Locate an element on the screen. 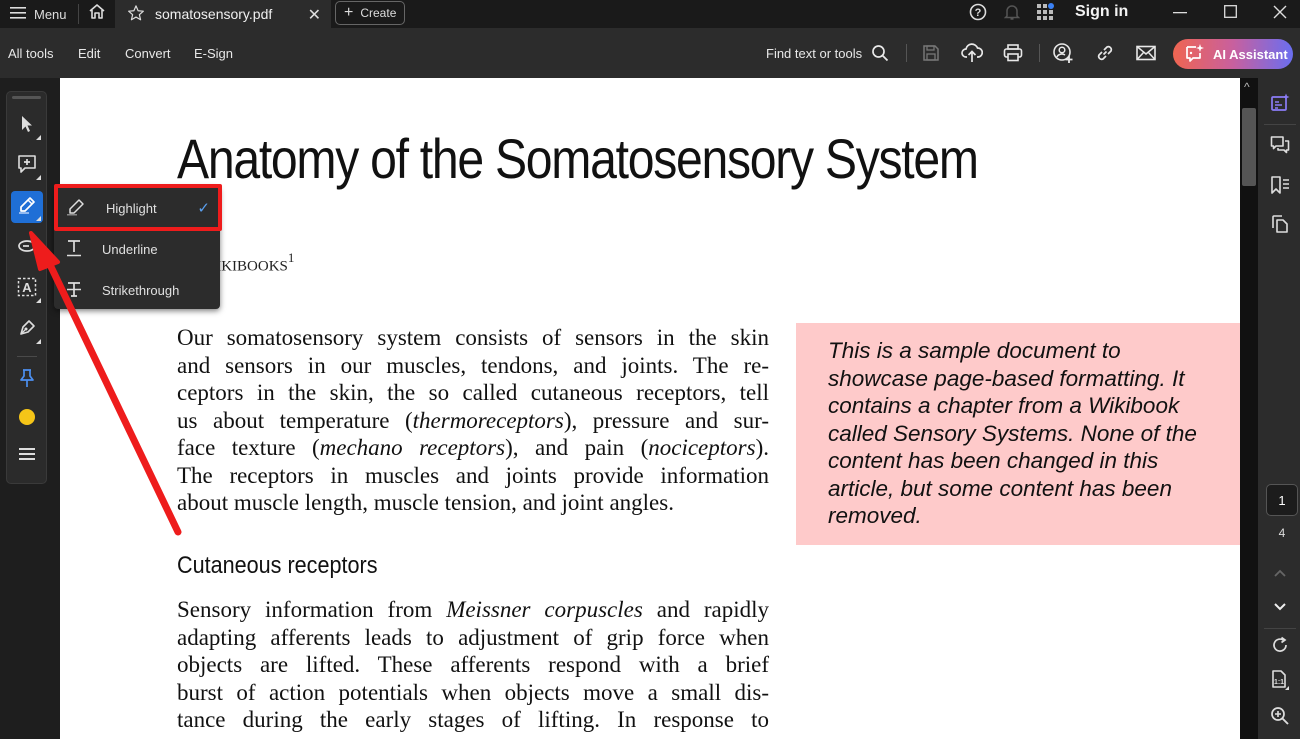 This screenshot has height=739, width=1300. lasso-oval-icon is located at coordinates (27, 248).